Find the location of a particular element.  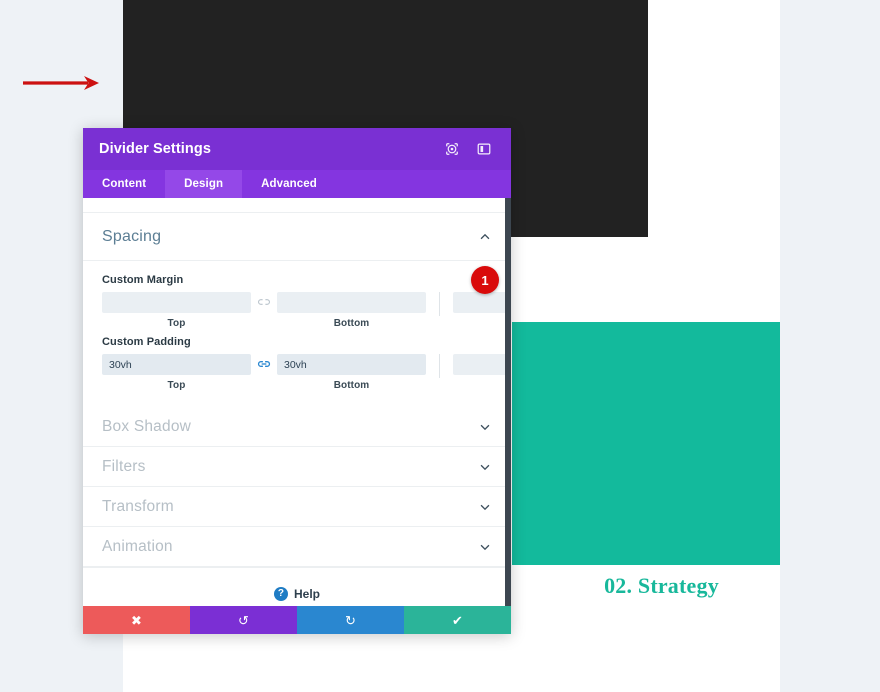

check-icon: ✔ is located at coordinates (457, 620).